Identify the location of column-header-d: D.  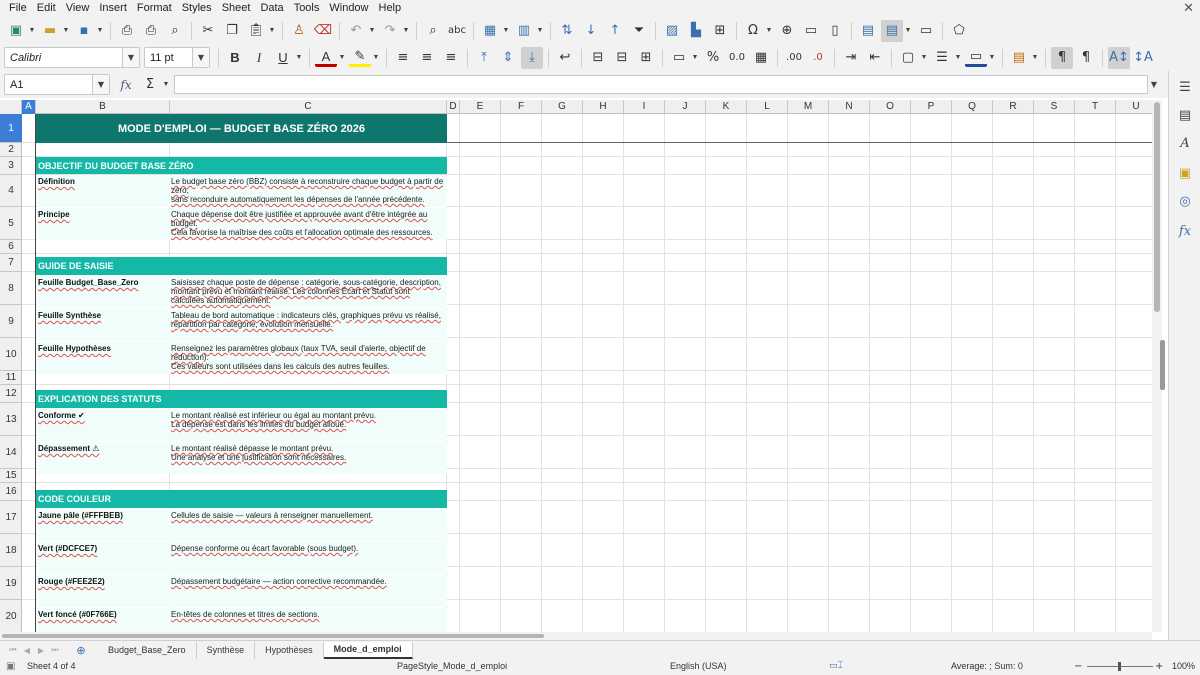
(453, 107).